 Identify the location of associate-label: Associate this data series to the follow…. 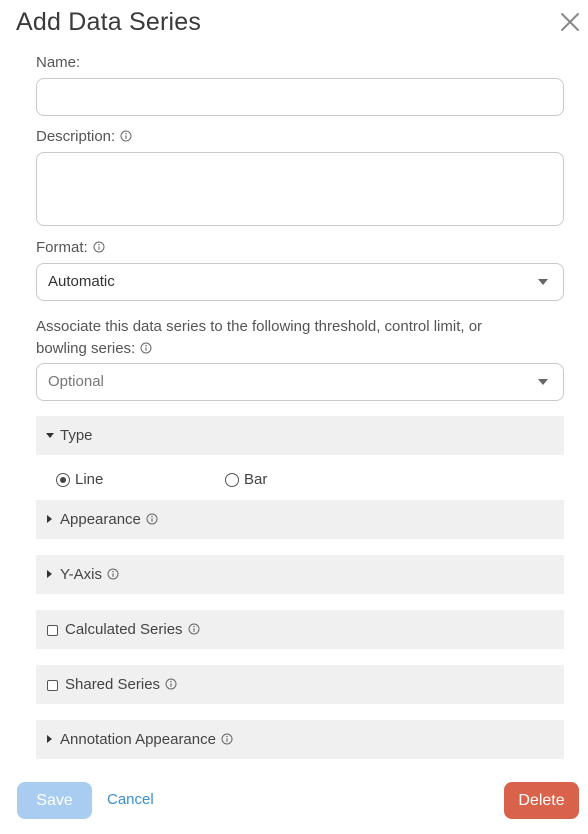
(259, 326).